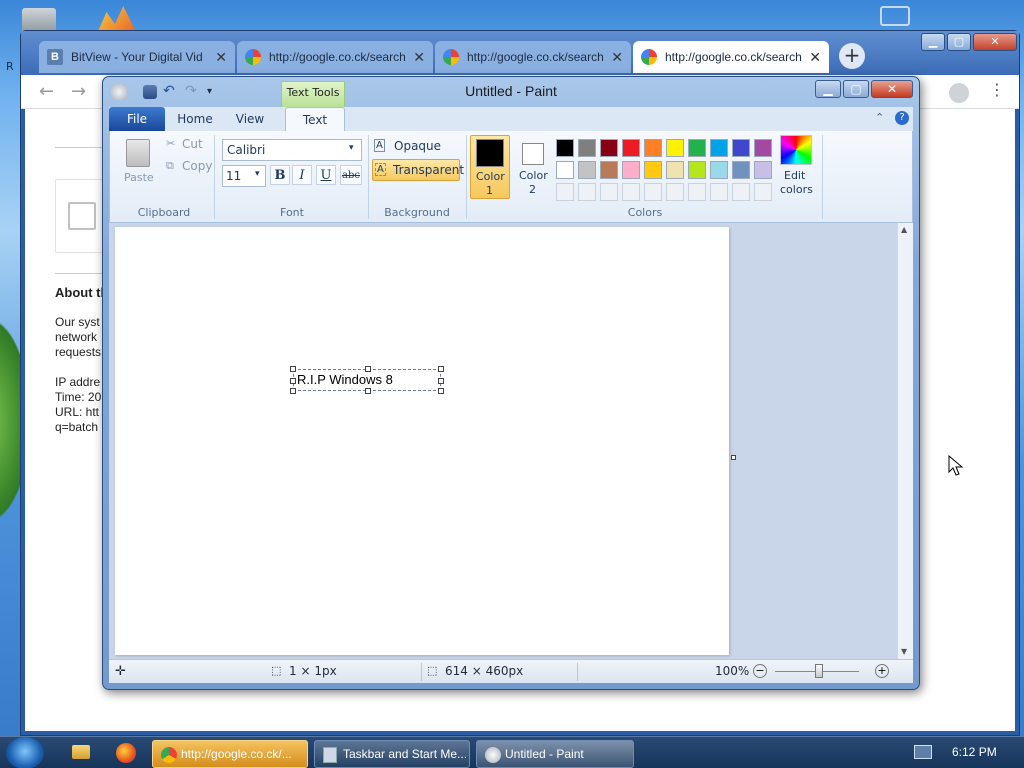  What do you see at coordinates (78, 91) in the screenshot?
I see `forward-arrow-icon: →` at bounding box center [78, 91].